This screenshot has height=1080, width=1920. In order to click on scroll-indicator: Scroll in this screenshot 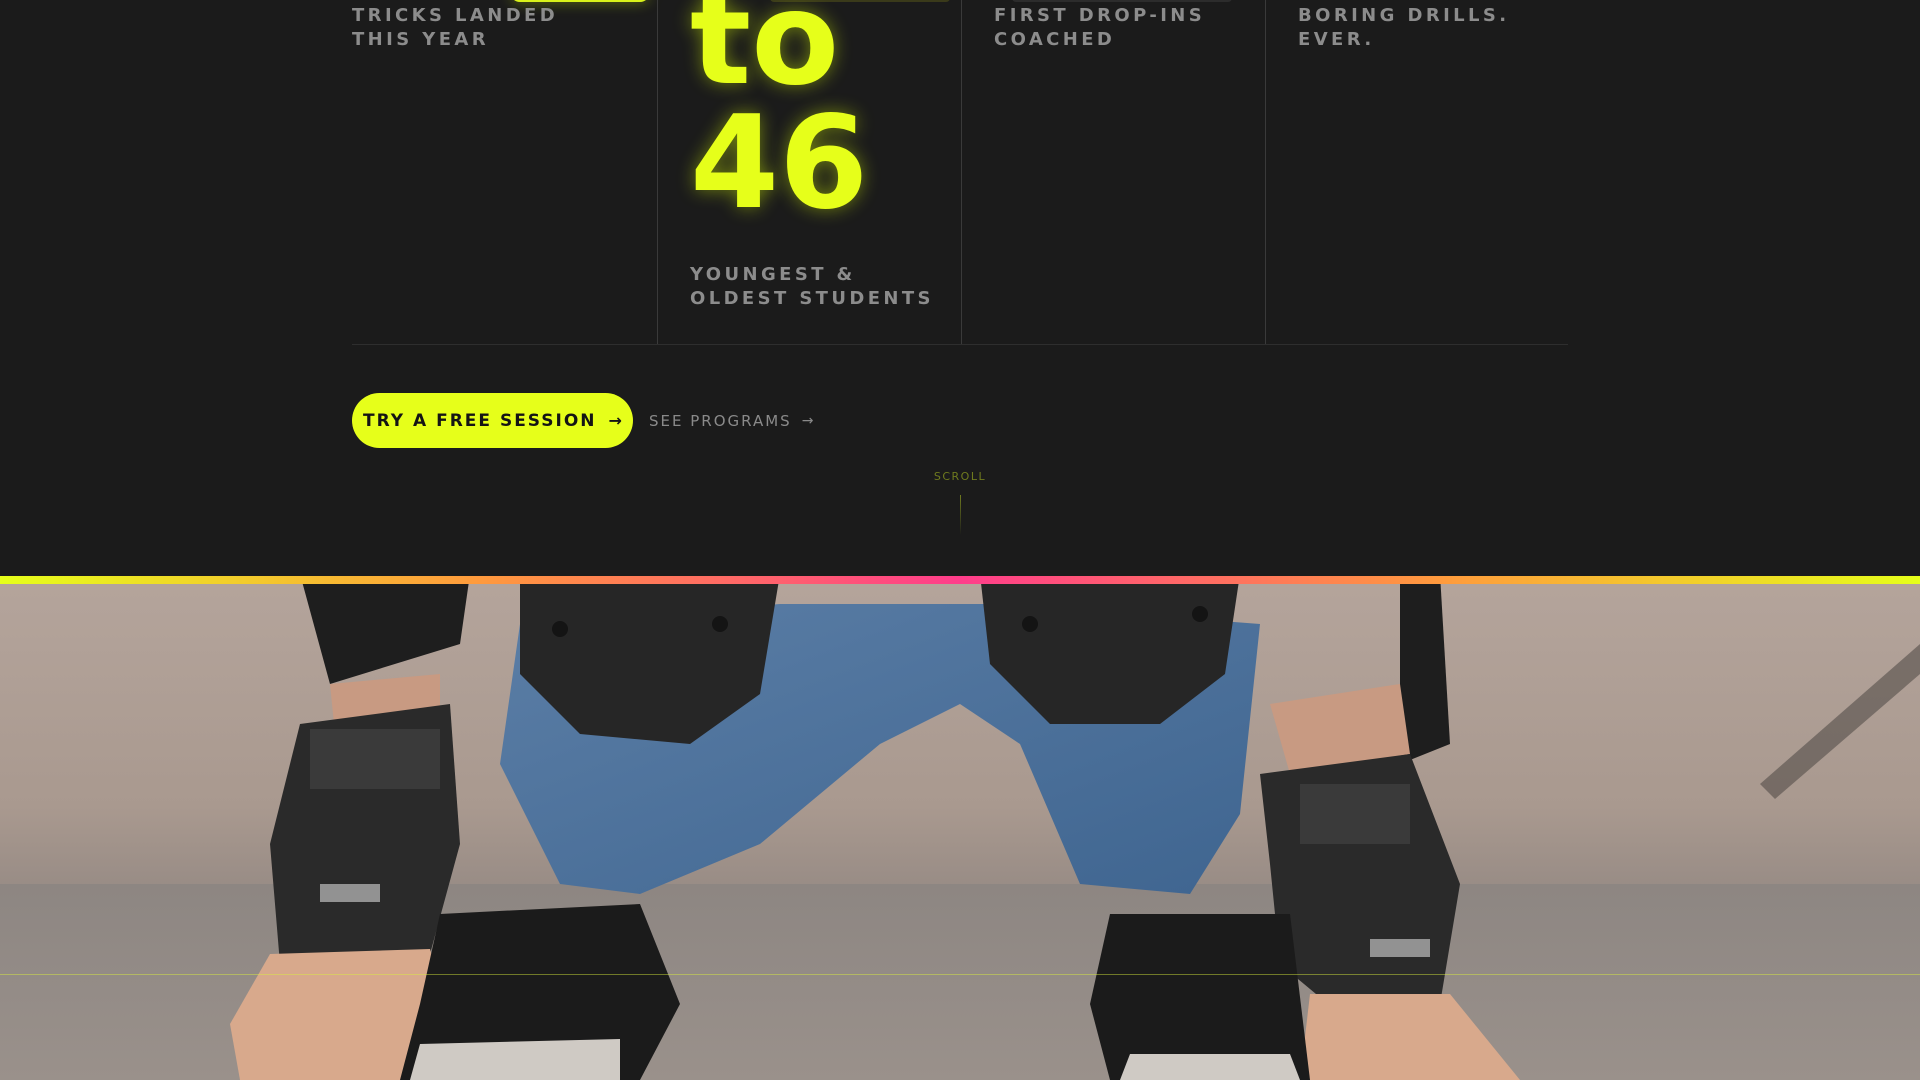, I will do `click(960, 502)`.